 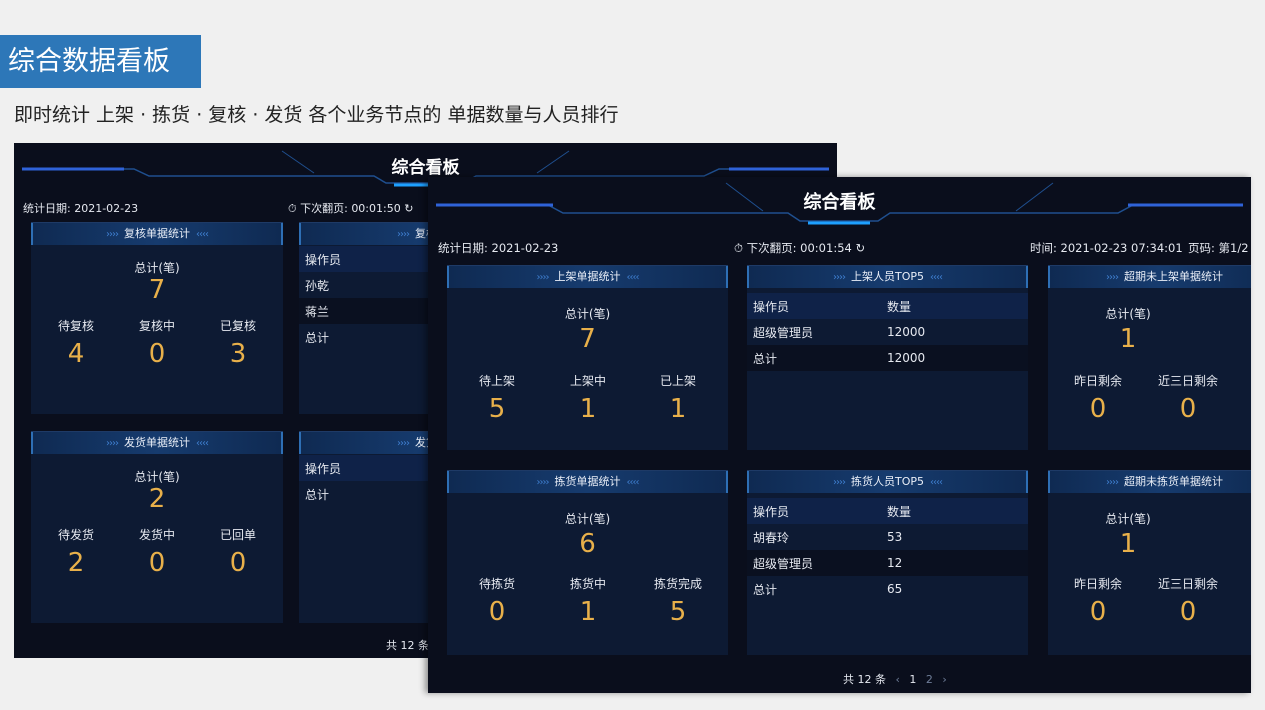 What do you see at coordinates (157, 343) in the screenshot?
I see `stat-in-progress: 复核中 0` at bounding box center [157, 343].